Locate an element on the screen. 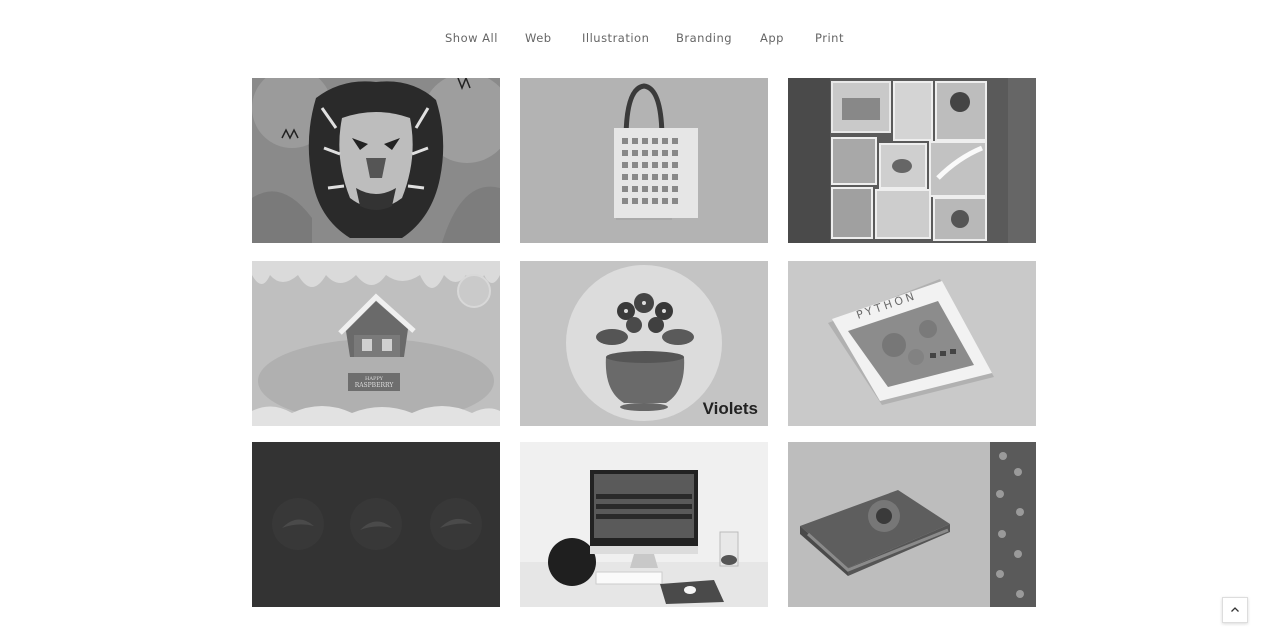 This screenshot has width=1280, height=640. imac-website-mockup-image is located at coordinates (644, 524).